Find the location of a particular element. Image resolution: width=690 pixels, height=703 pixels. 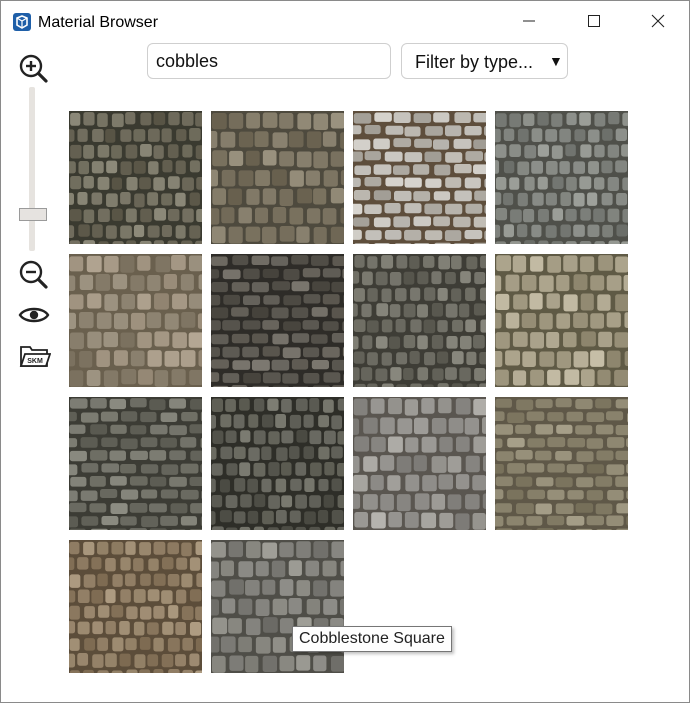

maximize-icon is located at coordinates (594, 21).